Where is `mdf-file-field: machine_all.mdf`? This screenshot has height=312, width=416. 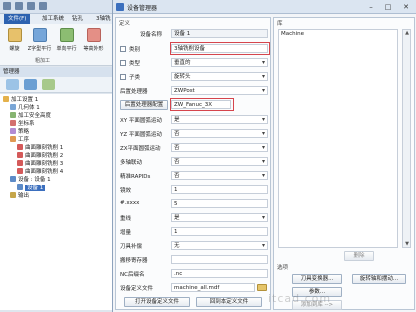
mdf-file-field: machine_all.mdf is located at coordinates (213, 287).